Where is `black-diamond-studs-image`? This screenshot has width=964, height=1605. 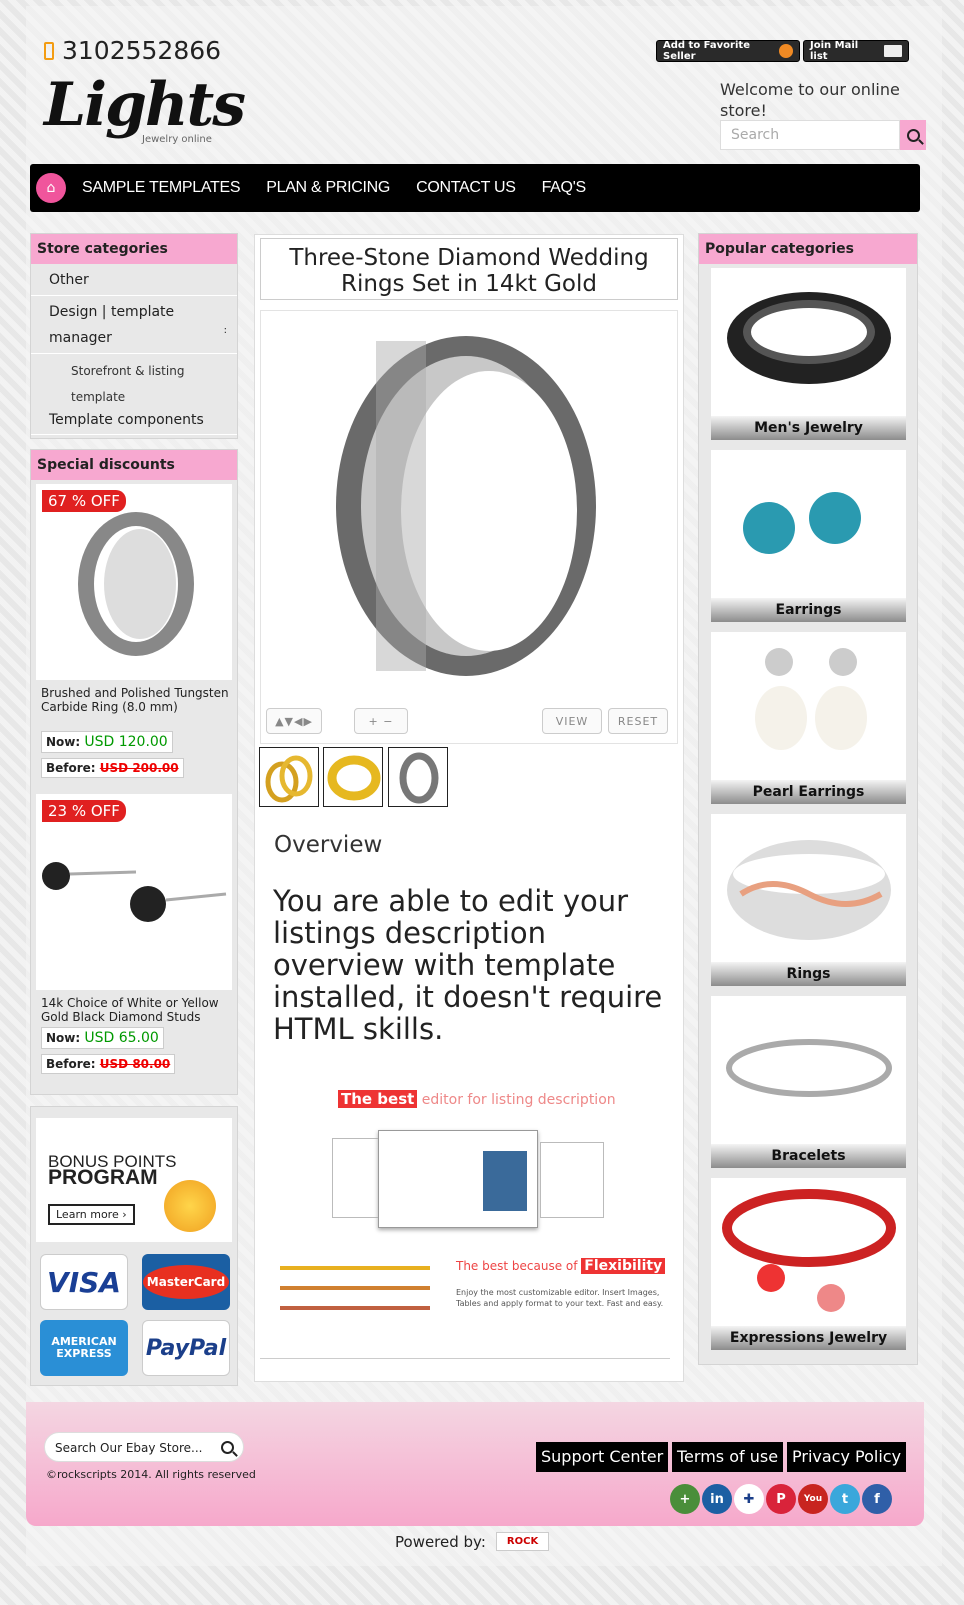 black-diamond-studs-image is located at coordinates (134, 892).